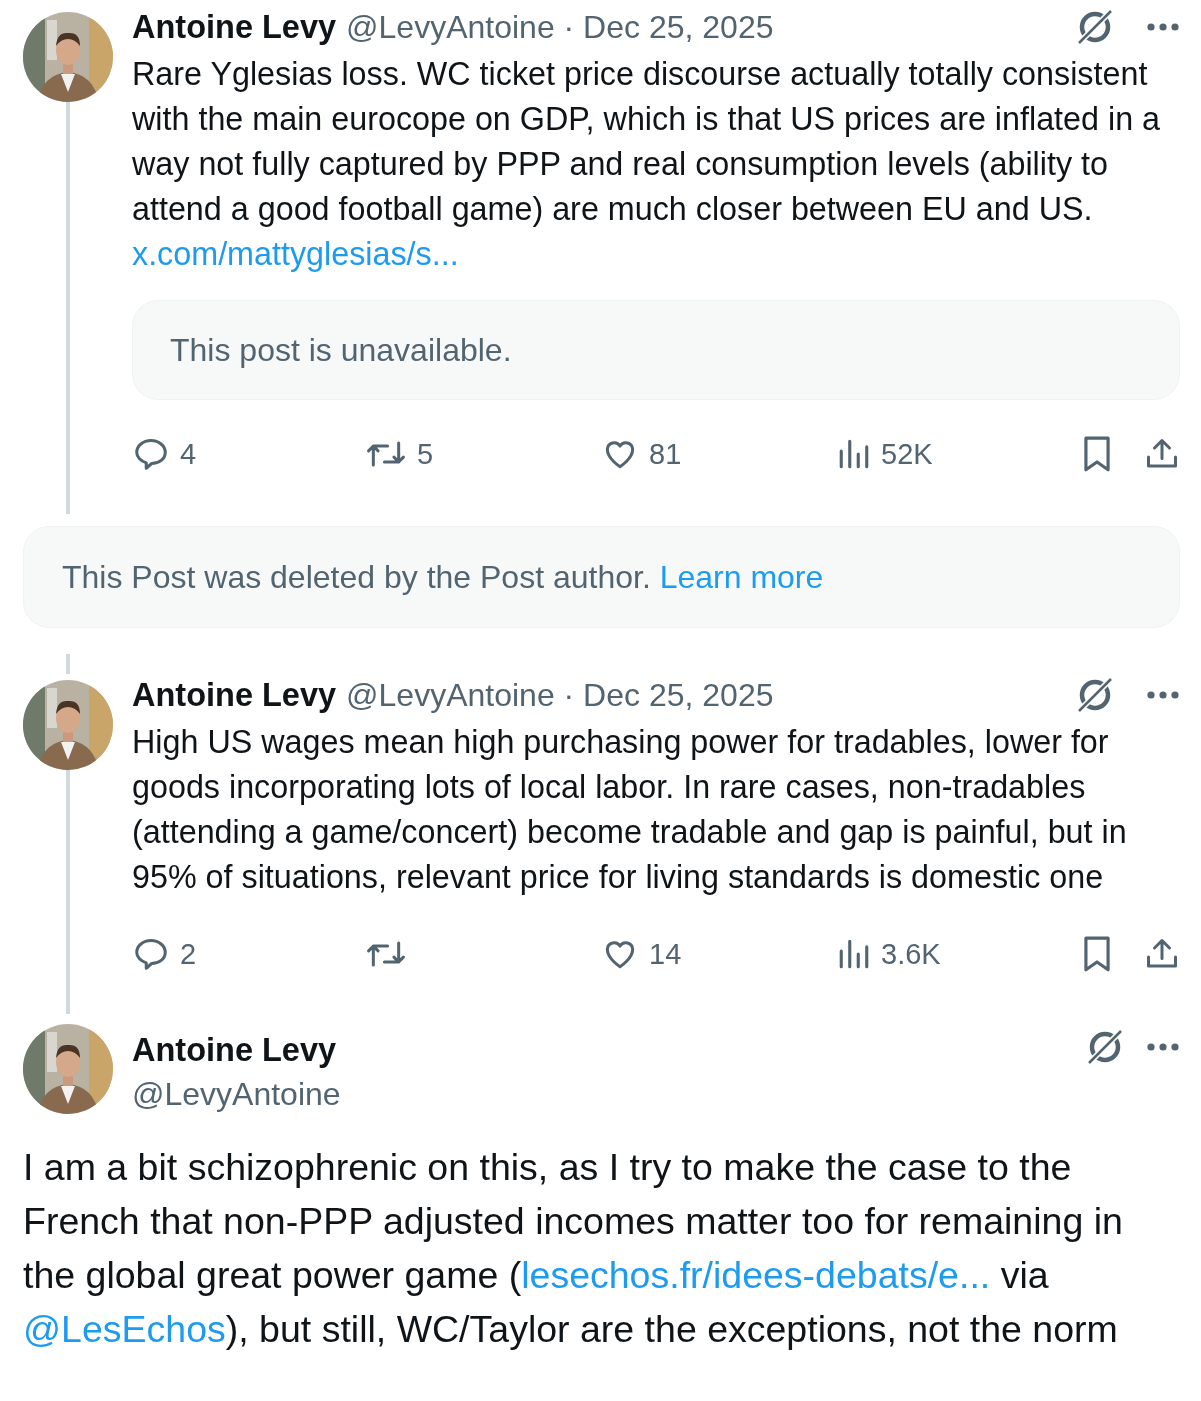  I want to click on author-handle: @LevyAntoine, so click(236, 1094).